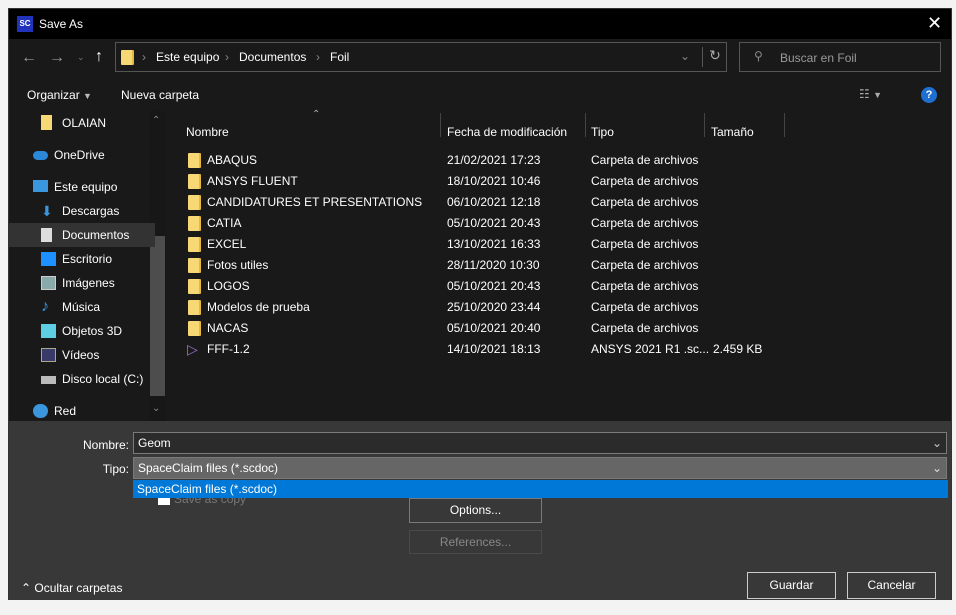 This screenshot has width=956, height=615. Describe the element at coordinates (48, 259) in the screenshot. I see `desktop-icon` at that location.